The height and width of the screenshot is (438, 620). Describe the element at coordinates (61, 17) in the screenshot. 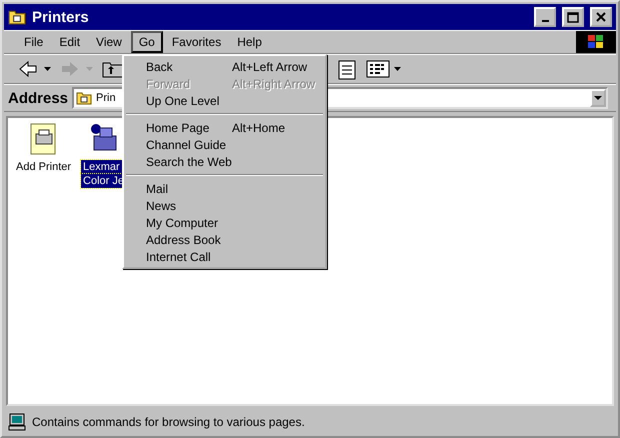

I see `window-title: Printers` at that location.